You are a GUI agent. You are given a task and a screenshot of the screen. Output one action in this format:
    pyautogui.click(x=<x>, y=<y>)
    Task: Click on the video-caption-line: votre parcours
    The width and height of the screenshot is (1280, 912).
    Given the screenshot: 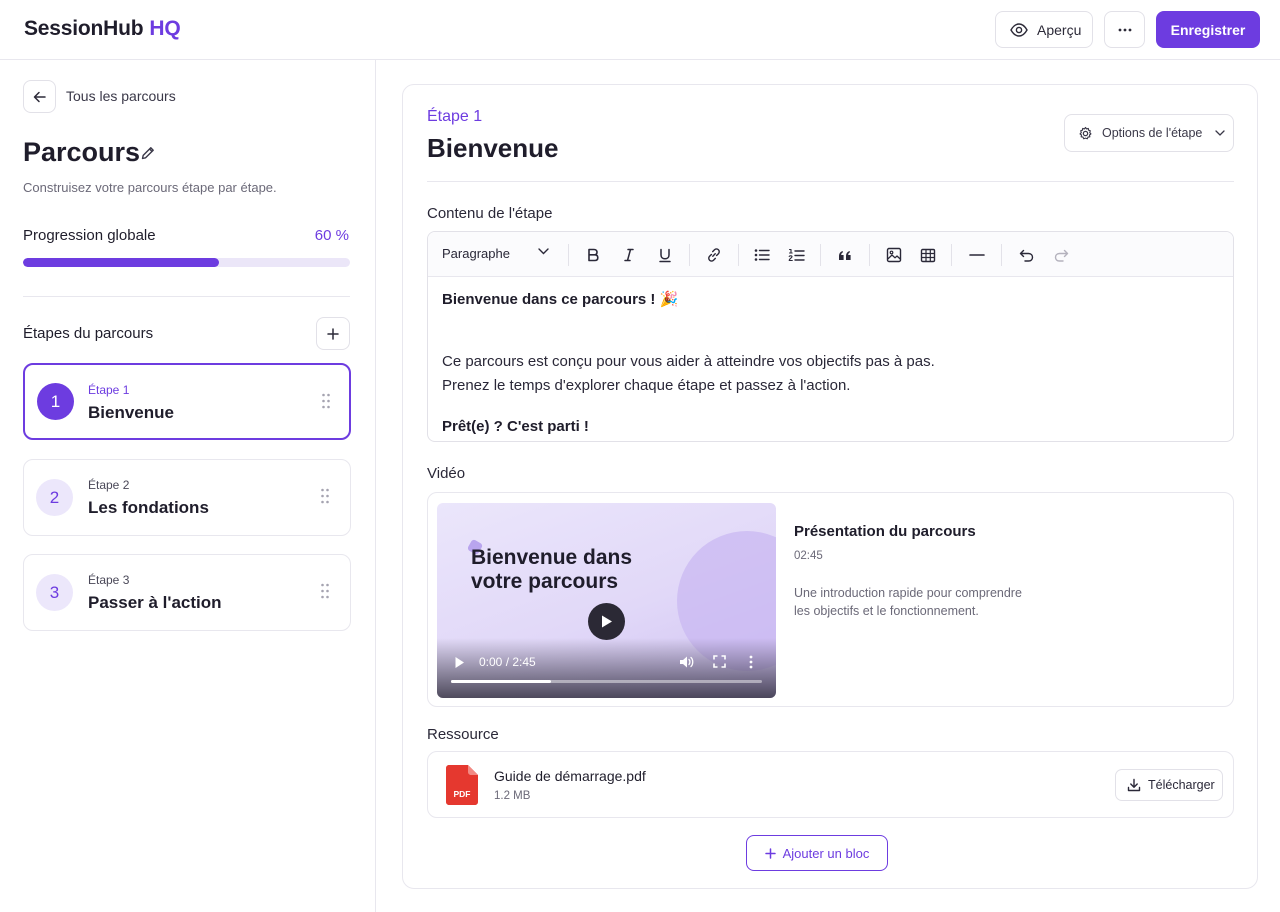 What is the action you would take?
    pyautogui.click(x=545, y=581)
    